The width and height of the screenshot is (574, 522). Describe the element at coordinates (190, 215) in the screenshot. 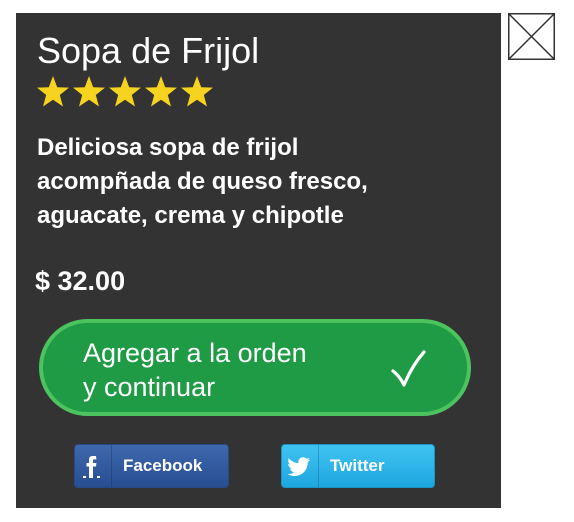

I see `description-line: aguacate, crema y chipotle` at that location.